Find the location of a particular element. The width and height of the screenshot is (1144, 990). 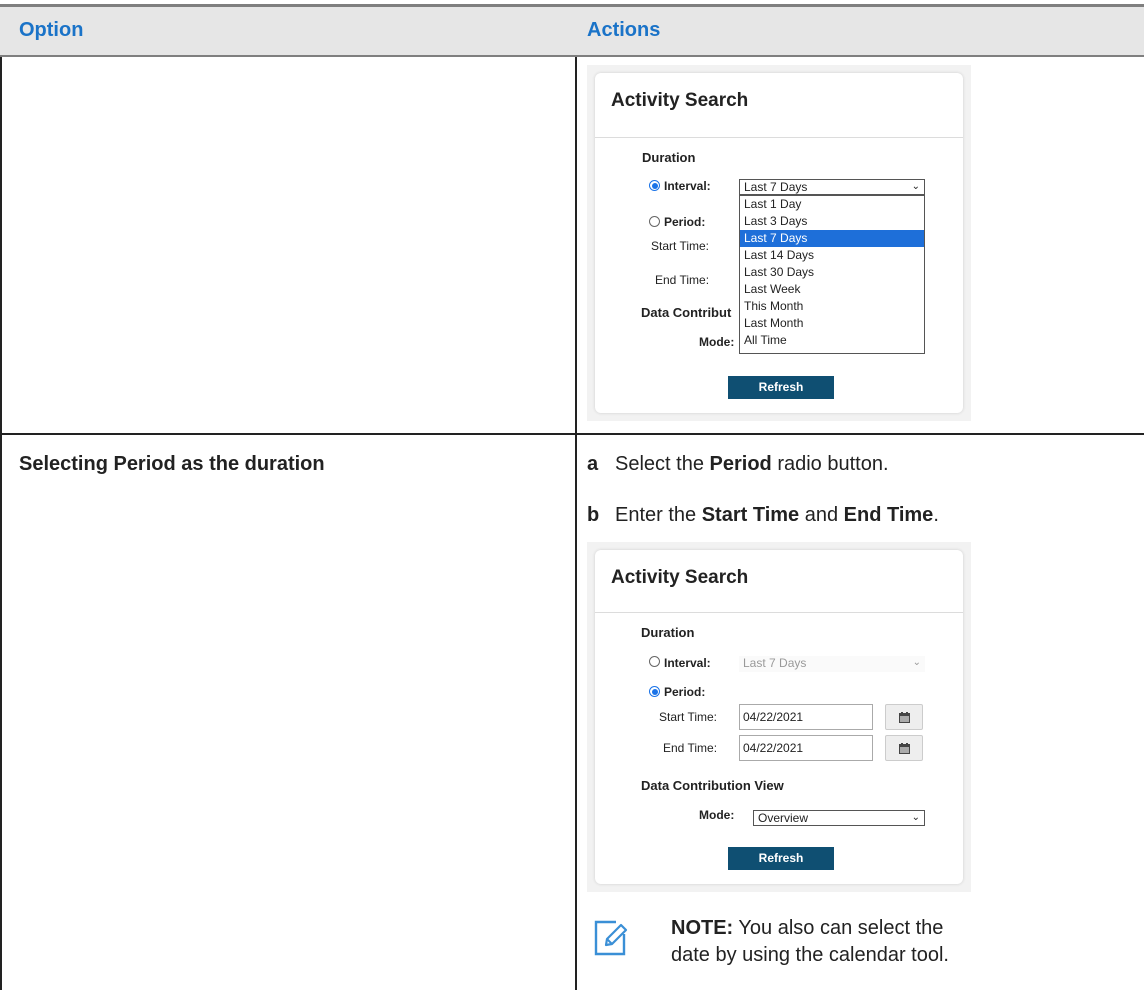

dropdown-option: Last Week is located at coordinates (832, 289).